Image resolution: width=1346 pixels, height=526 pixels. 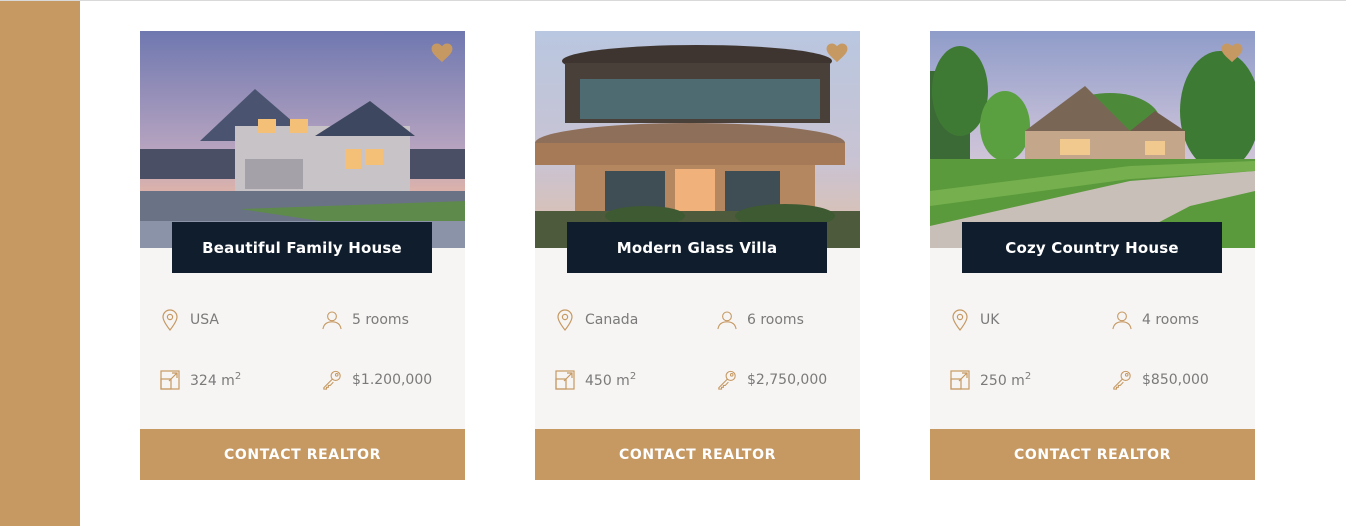 I want to click on location-label: UK, so click(x=990, y=320).